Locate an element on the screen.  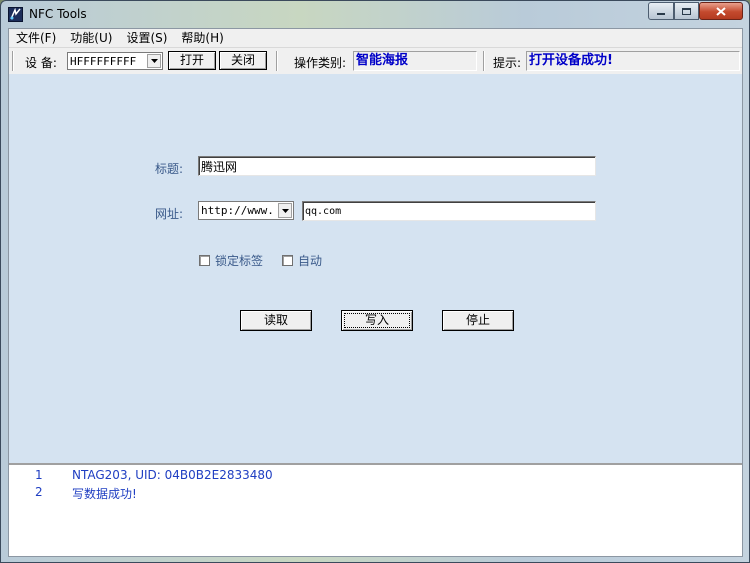
log-row: 1 NTAG203, UID: 04B0B2E2833480 is located at coordinates (375, 476).